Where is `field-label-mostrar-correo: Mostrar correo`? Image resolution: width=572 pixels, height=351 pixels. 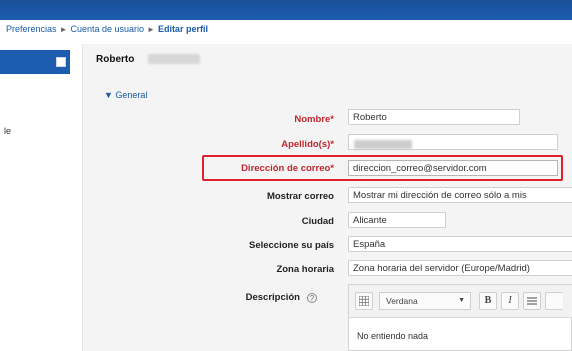
field-label-mostrar-correo: Mostrar correo is located at coordinates (300, 196).